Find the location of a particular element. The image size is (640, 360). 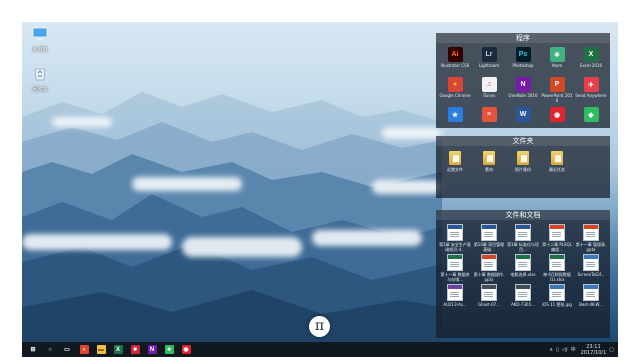

document-tile: 电影选择.xlsx is located at coordinates (523, 267).